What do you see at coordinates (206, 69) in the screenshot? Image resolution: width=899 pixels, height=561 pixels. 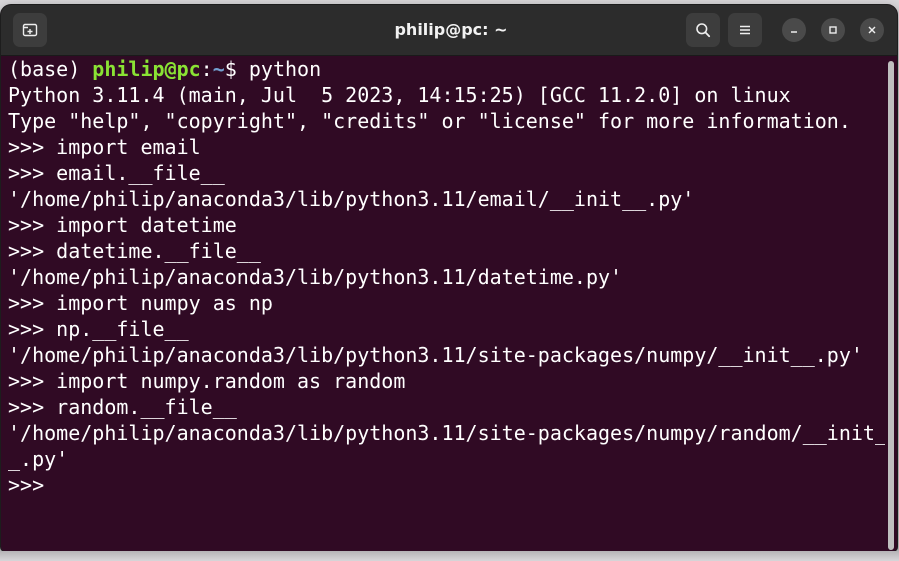 I see `prompt-colon: :` at bounding box center [206, 69].